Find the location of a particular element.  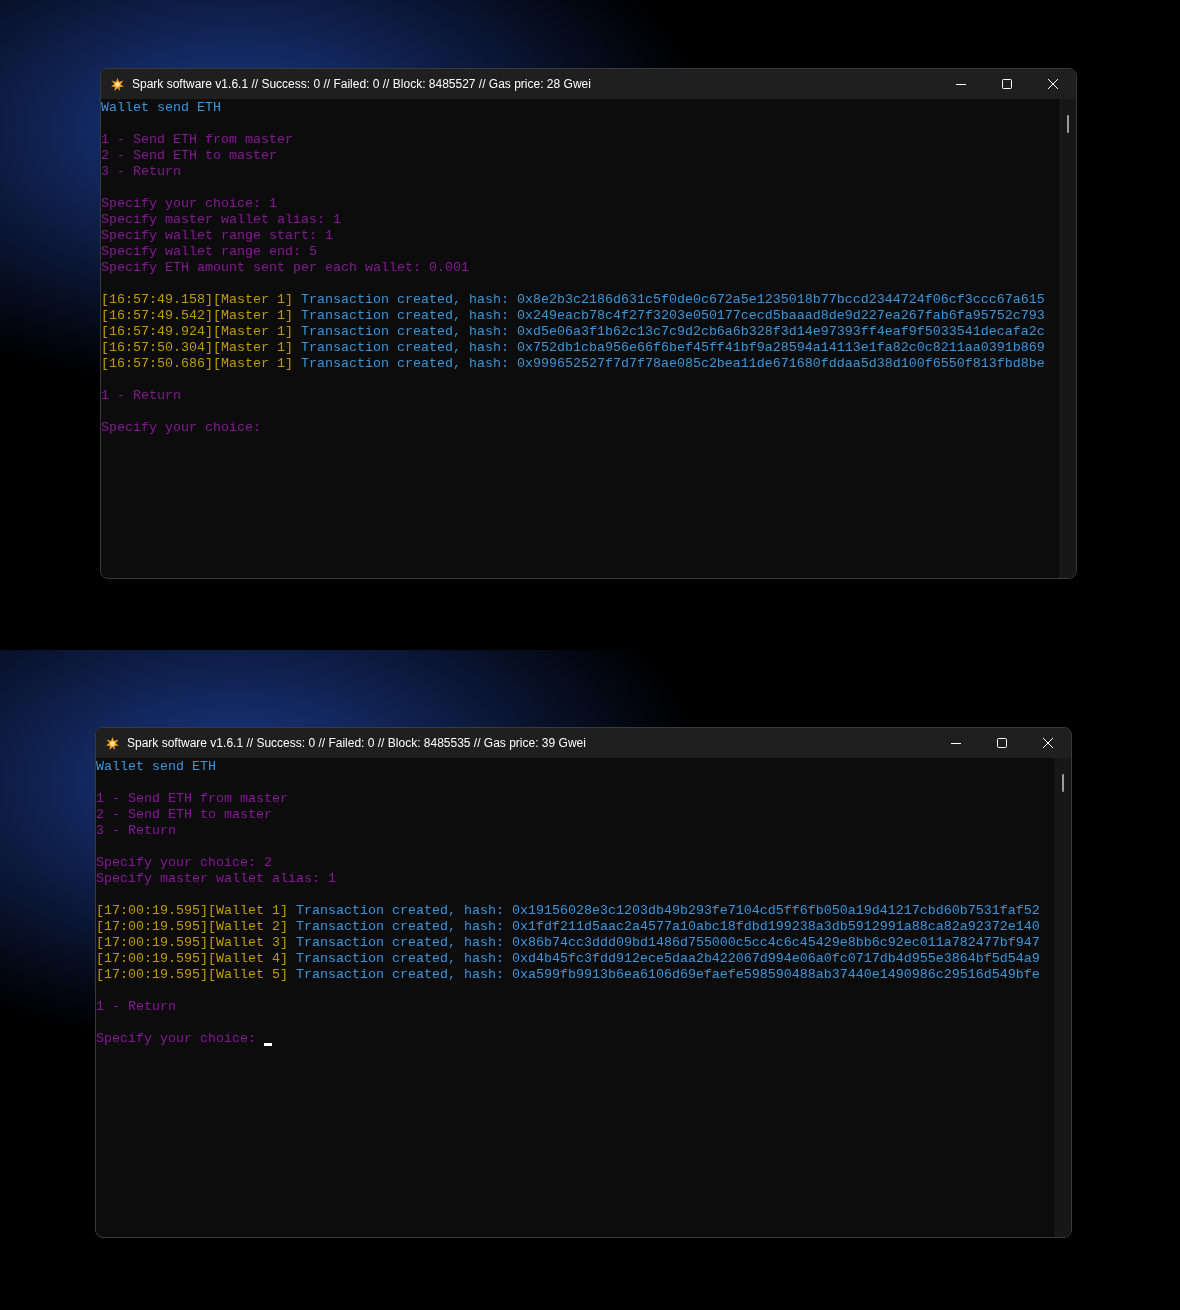

log-message: Transaction created, hash: 0x999652527f7d7f78ae085c2bea11de671680fddaa5d38d100f6550f813fbd8be is located at coordinates (672, 364).